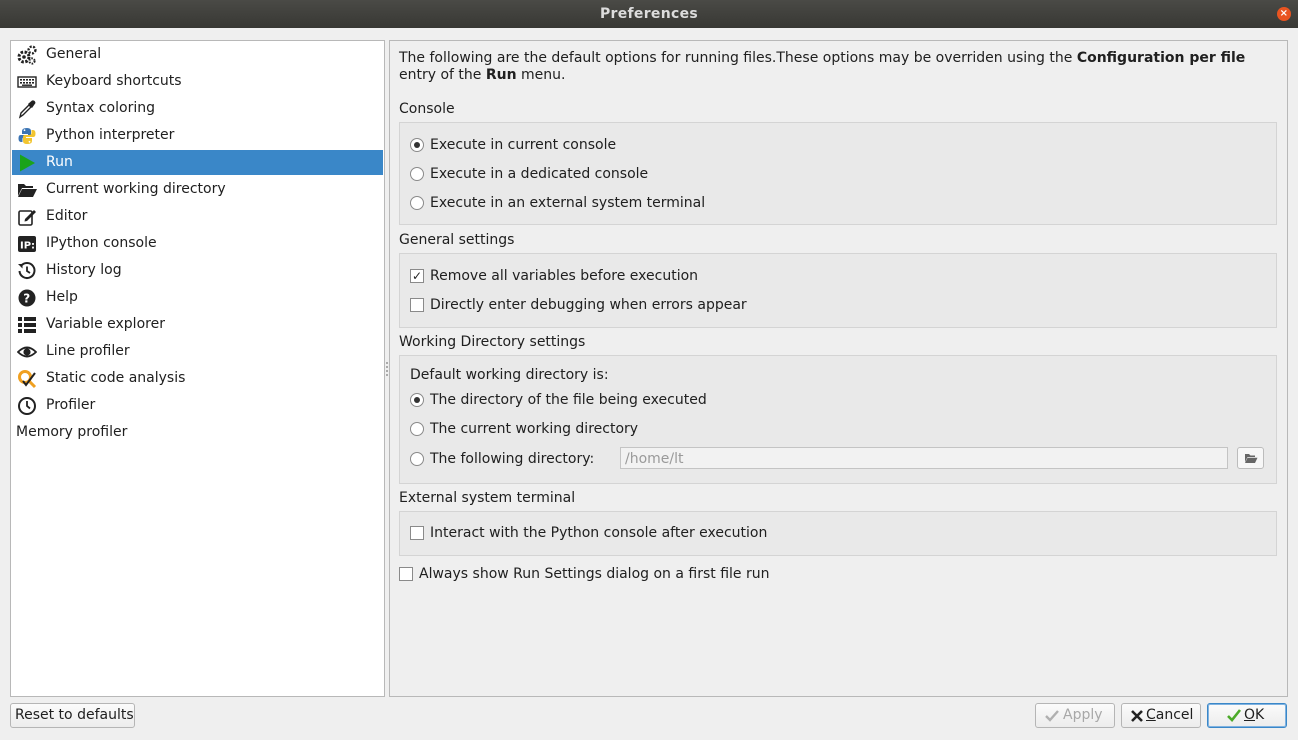 This screenshot has height=740, width=1298. What do you see at coordinates (136, 189) in the screenshot?
I see `sidebar-item-label: Current working directory` at bounding box center [136, 189].